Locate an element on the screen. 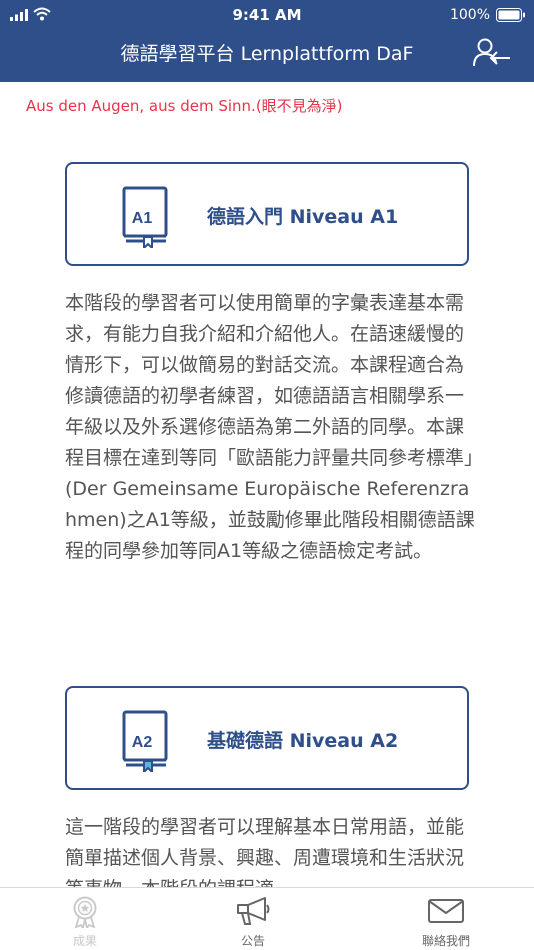  course-card-a2: A2 基礎德語 Niveau A2 is located at coordinates (267, 738).